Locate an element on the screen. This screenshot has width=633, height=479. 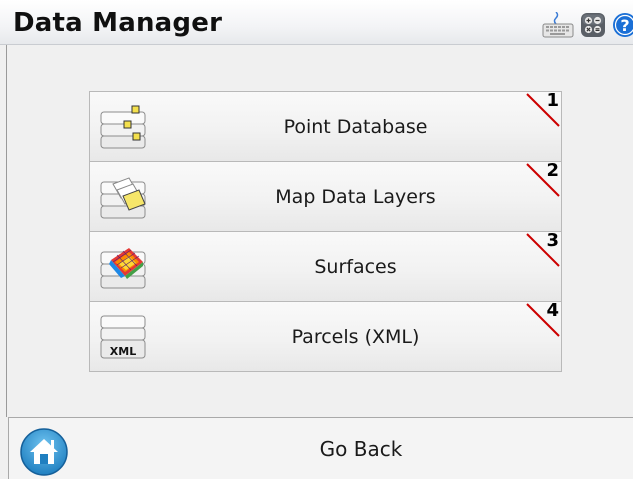
window-border is located at coordinates (6, 231).